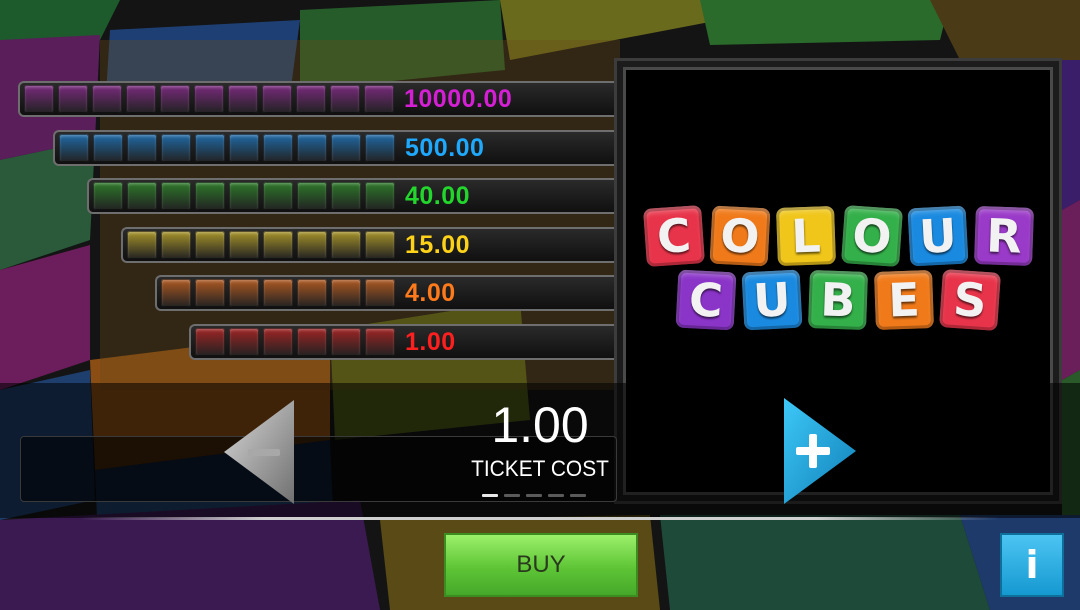 The image size is (1080, 610). I want to click on decrease-cost-button, so click(258, 452).